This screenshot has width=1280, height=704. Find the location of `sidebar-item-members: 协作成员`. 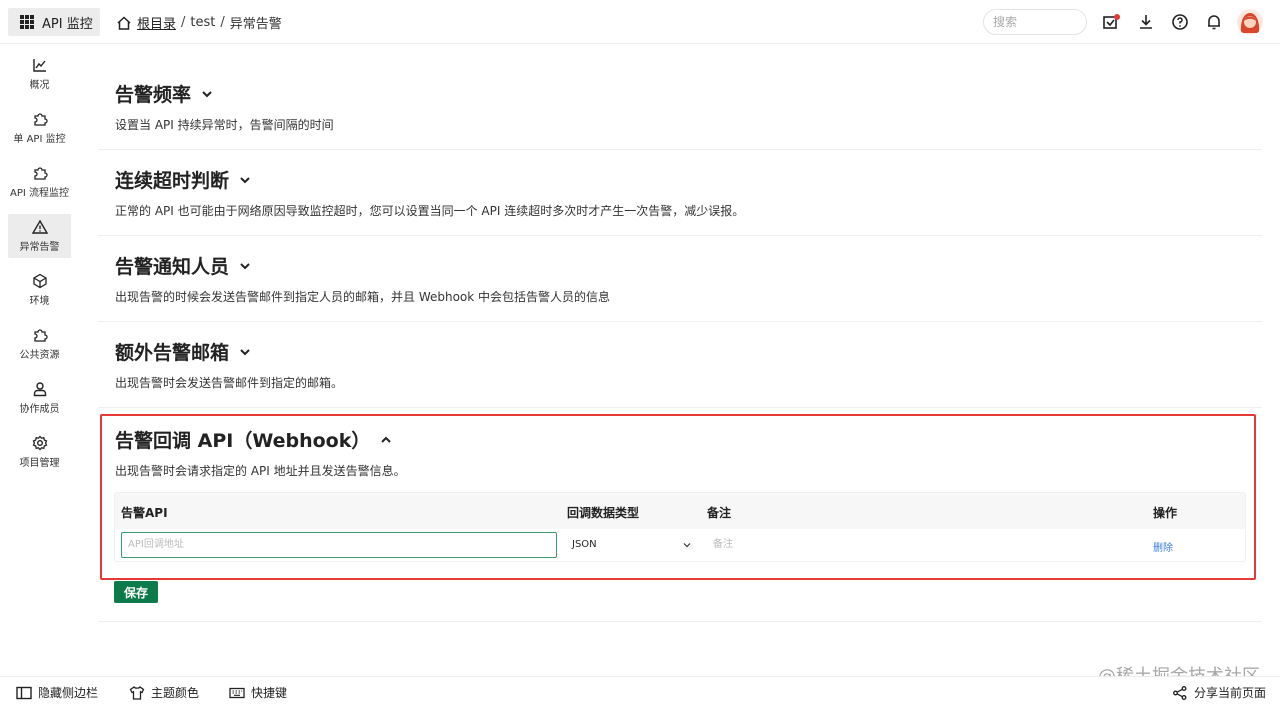

sidebar-item-members: 协作成员 is located at coordinates (39, 398).